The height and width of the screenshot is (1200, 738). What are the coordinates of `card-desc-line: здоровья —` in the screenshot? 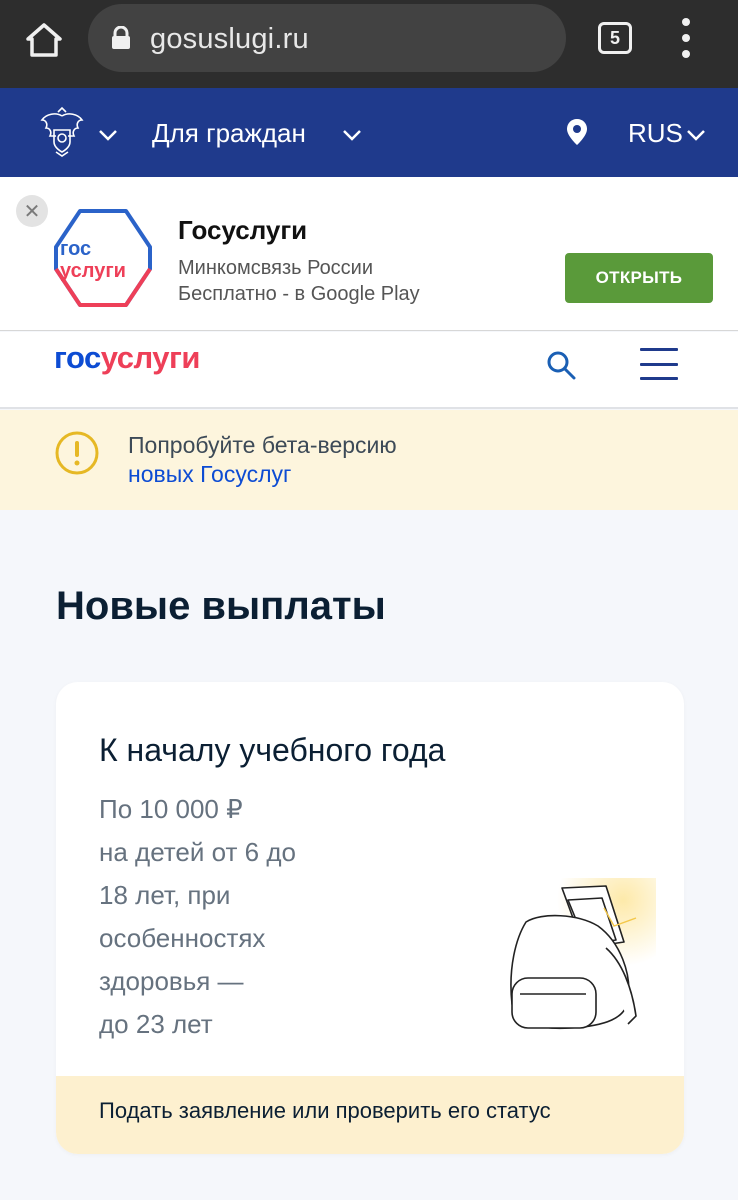 It's located at (171, 981).